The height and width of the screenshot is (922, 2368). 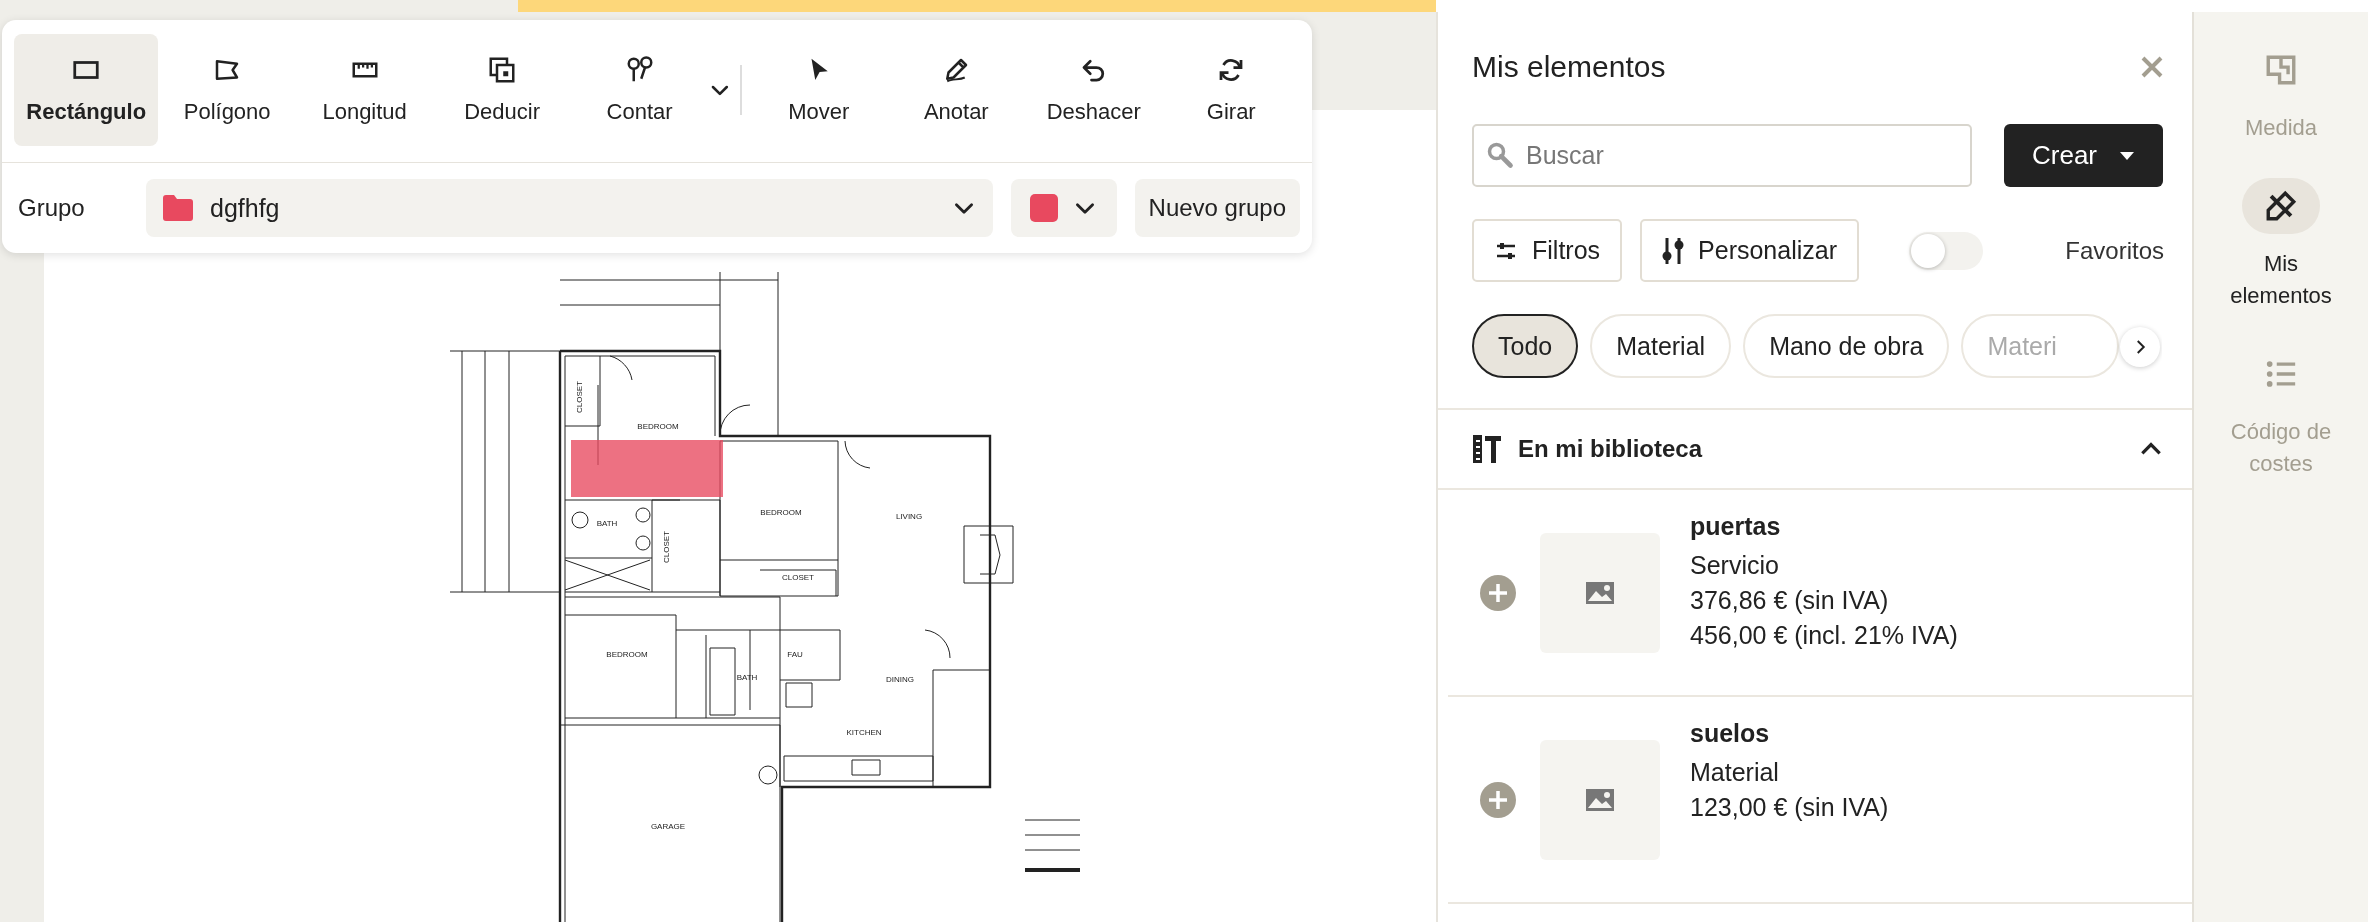 What do you see at coordinates (2083, 155) in the screenshot?
I see `create-button: Crear` at bounding box center [2083, 155].